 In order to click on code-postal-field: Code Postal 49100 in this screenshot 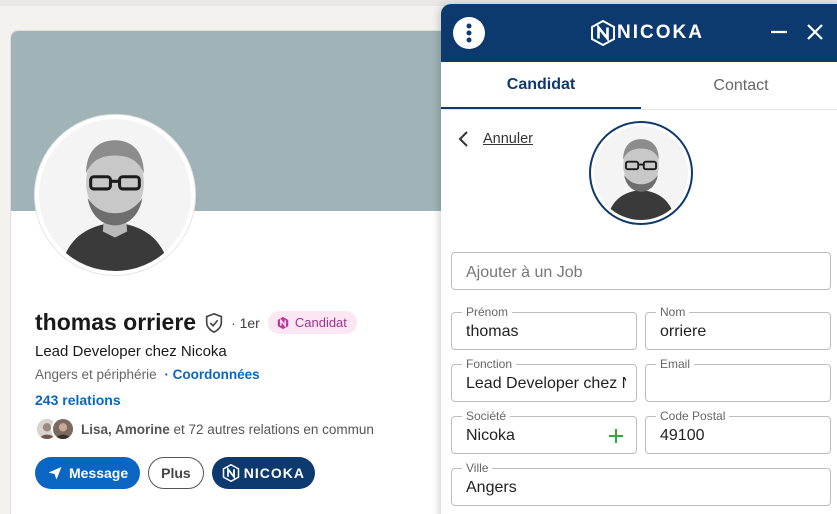, I will do `click(738, 431)`.